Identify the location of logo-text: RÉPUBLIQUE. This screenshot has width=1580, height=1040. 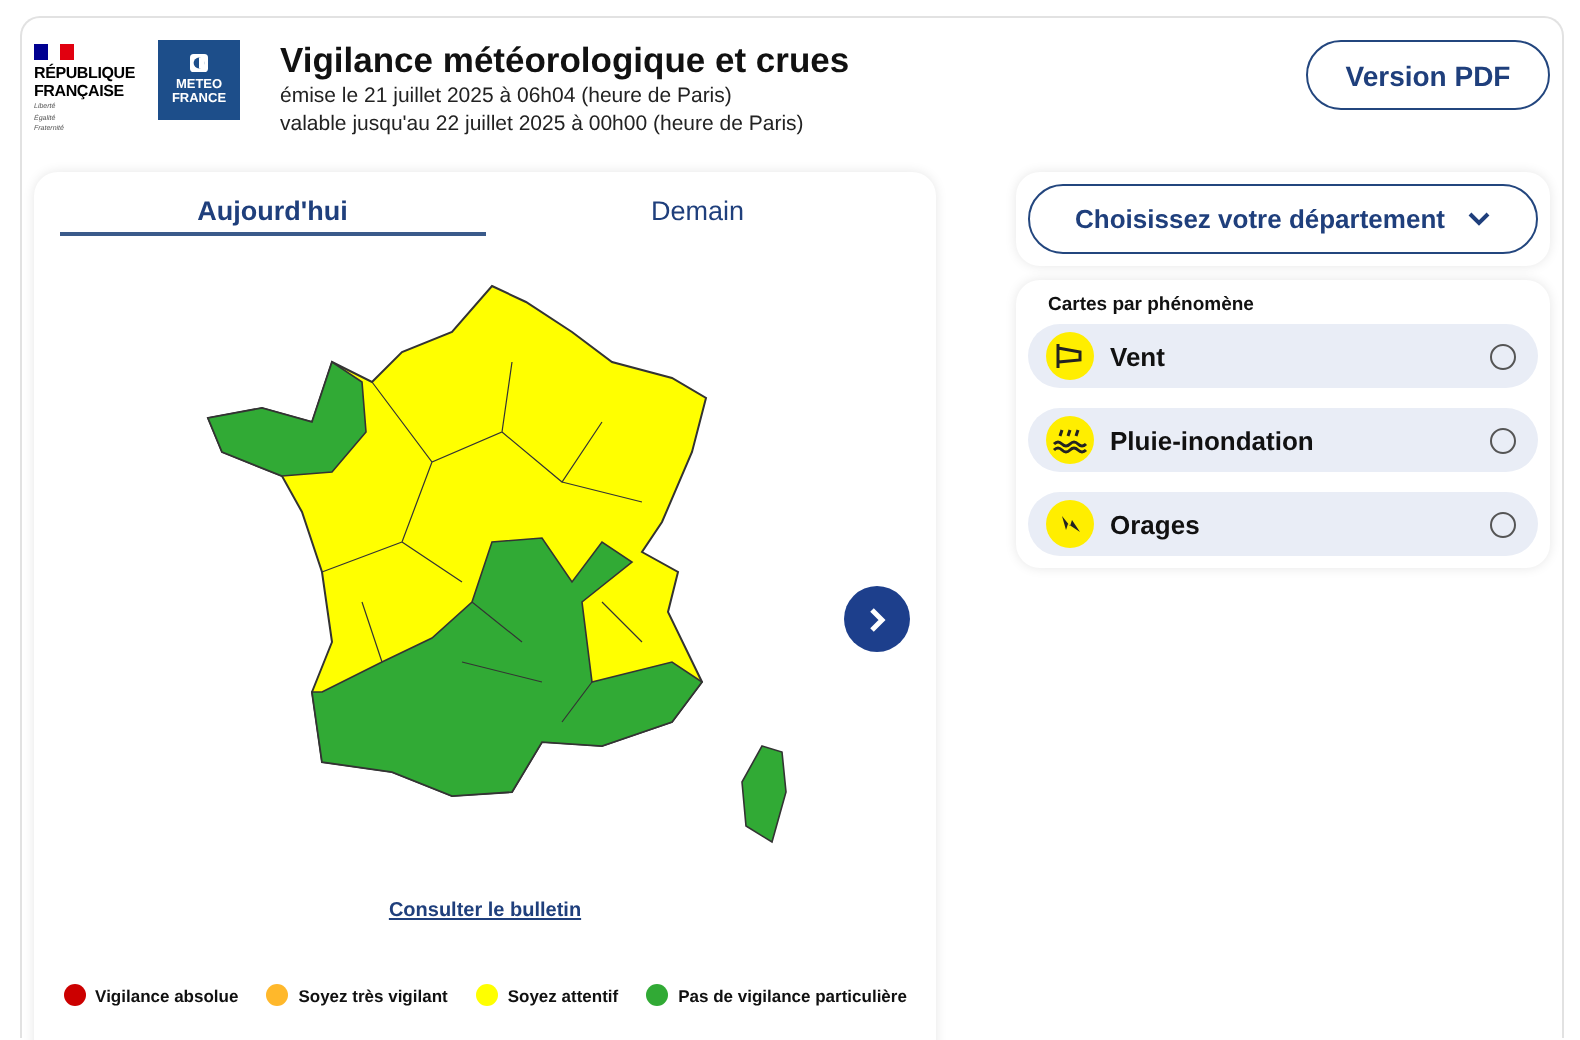
(85, 73).